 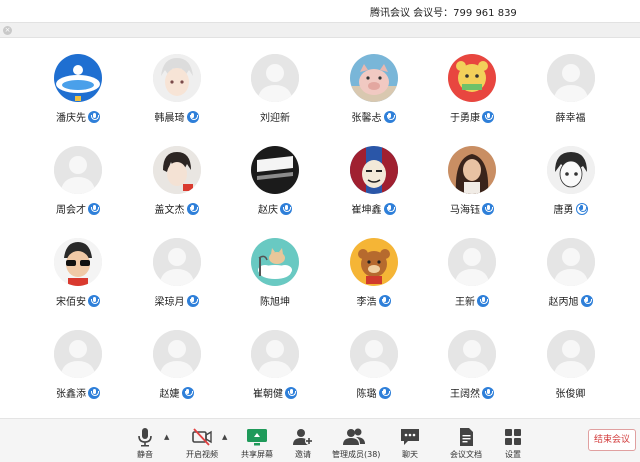 I want to click on end-meeting-button: 结束会议, so click(x=612, y=440).